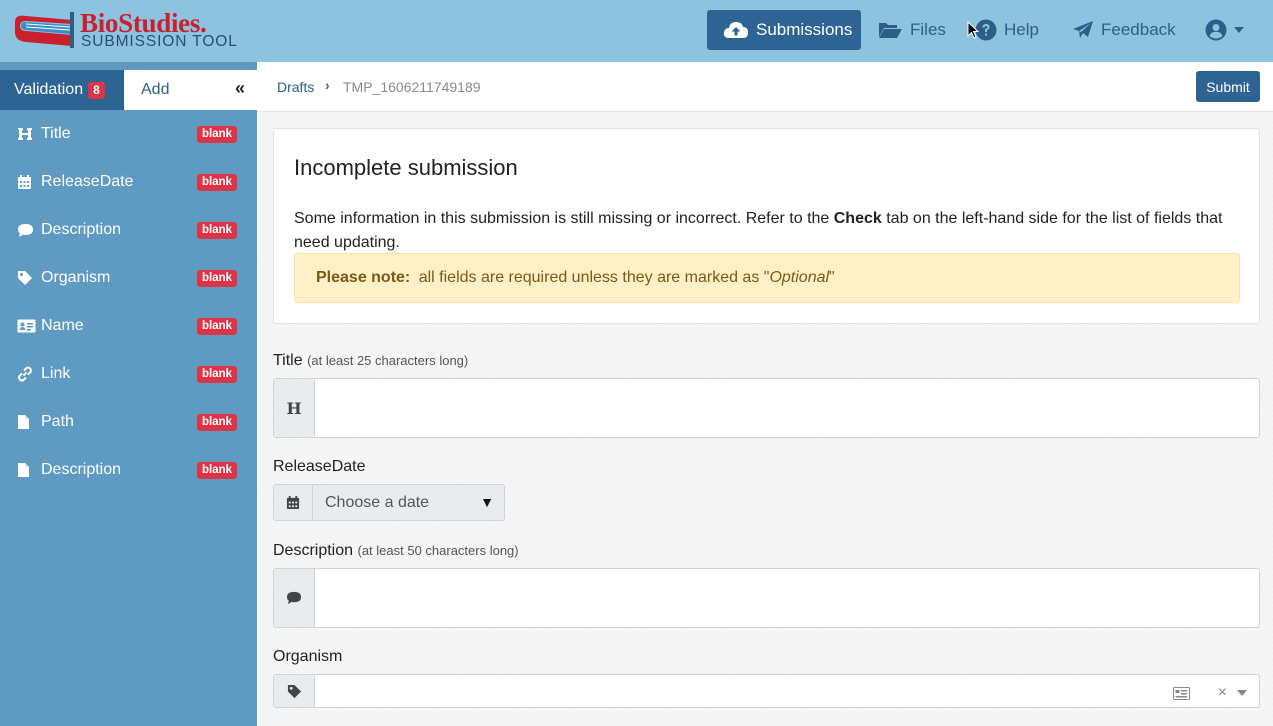 Image resolution: width=1273 pixels, height=726 pixels. I want to click on title-input-group: H, so click(766, 408).